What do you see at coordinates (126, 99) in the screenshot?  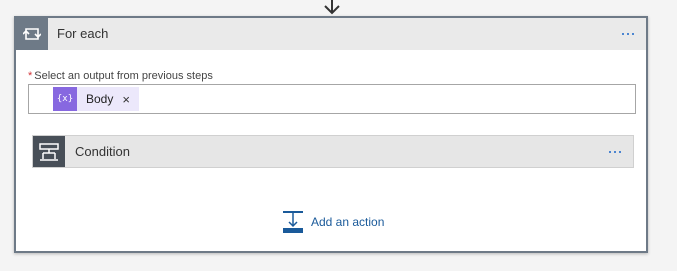 I see `token-remove-icon: ×` at bounding box center [126, 99].